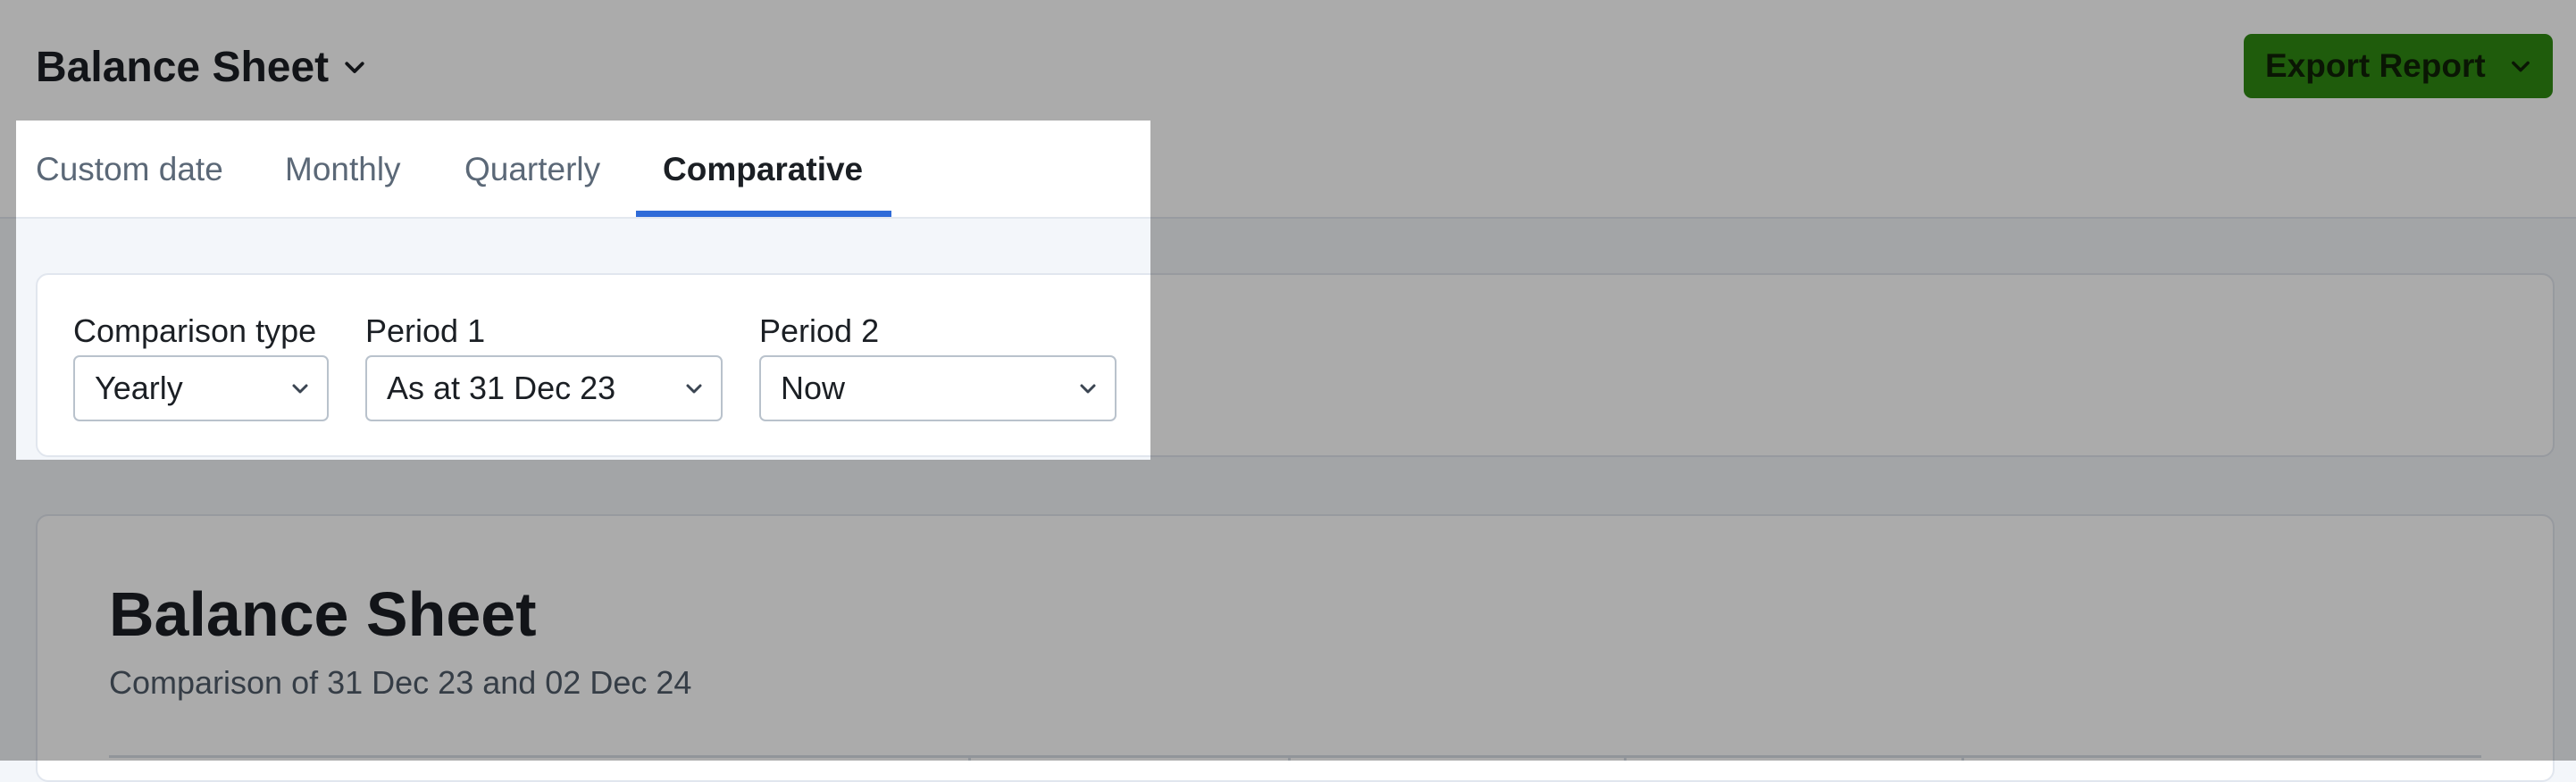  What do you see at coordinates (201, 388) in the screenshot?
I see `comparison-type-select: Yearly` at bounding box center [201, 388].